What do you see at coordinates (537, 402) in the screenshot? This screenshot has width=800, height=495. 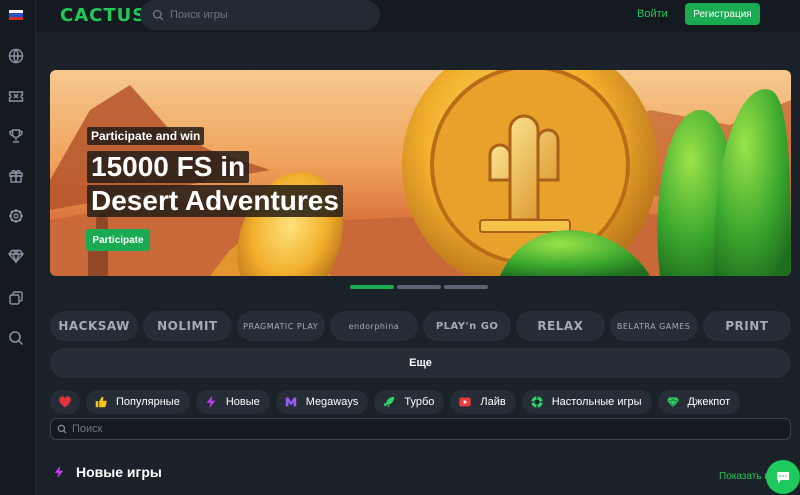 I see `chip-icon` at bounding box center [537, 402].